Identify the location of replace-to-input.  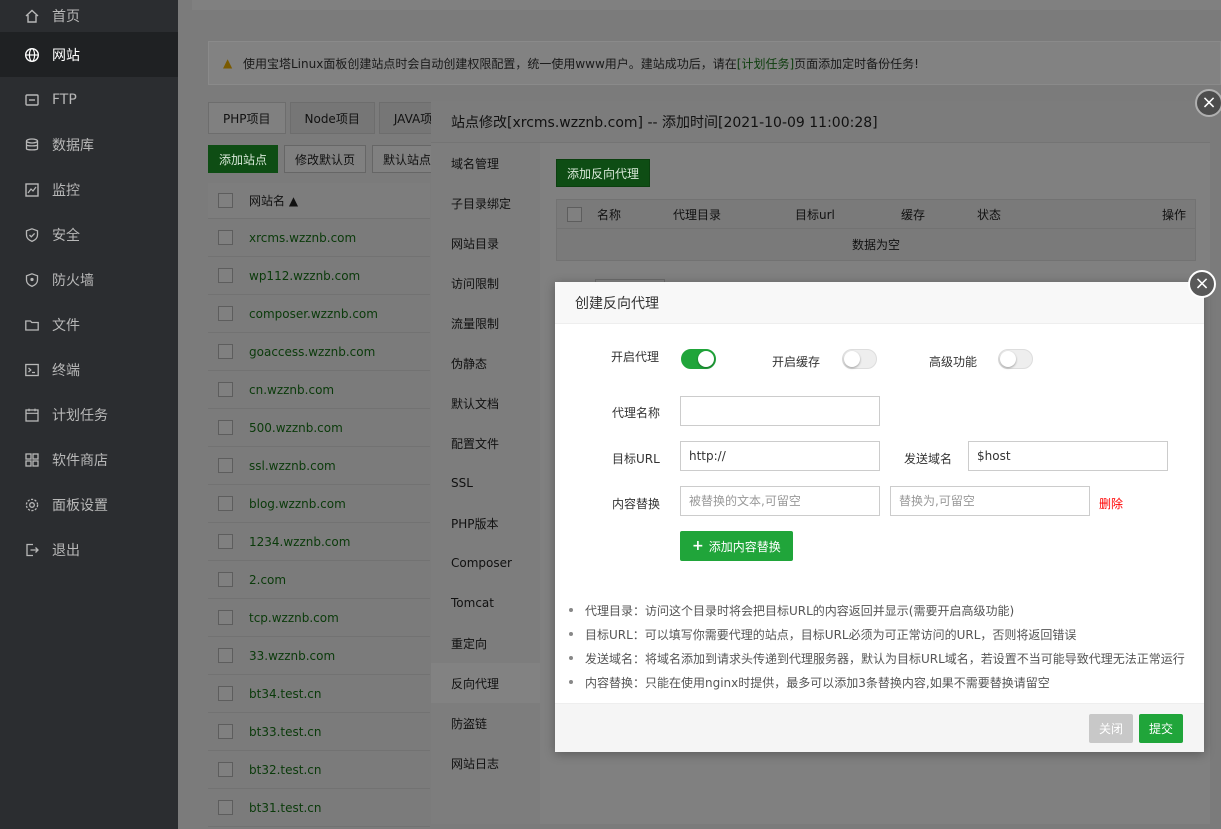
(990, 501).